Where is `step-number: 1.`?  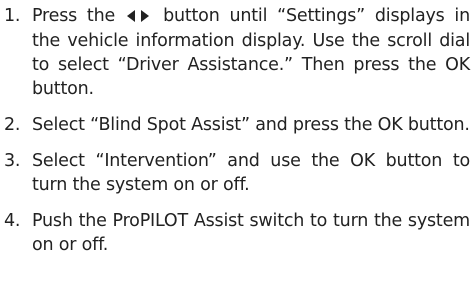 step-number: 1. is located at coordinates (12, 16).